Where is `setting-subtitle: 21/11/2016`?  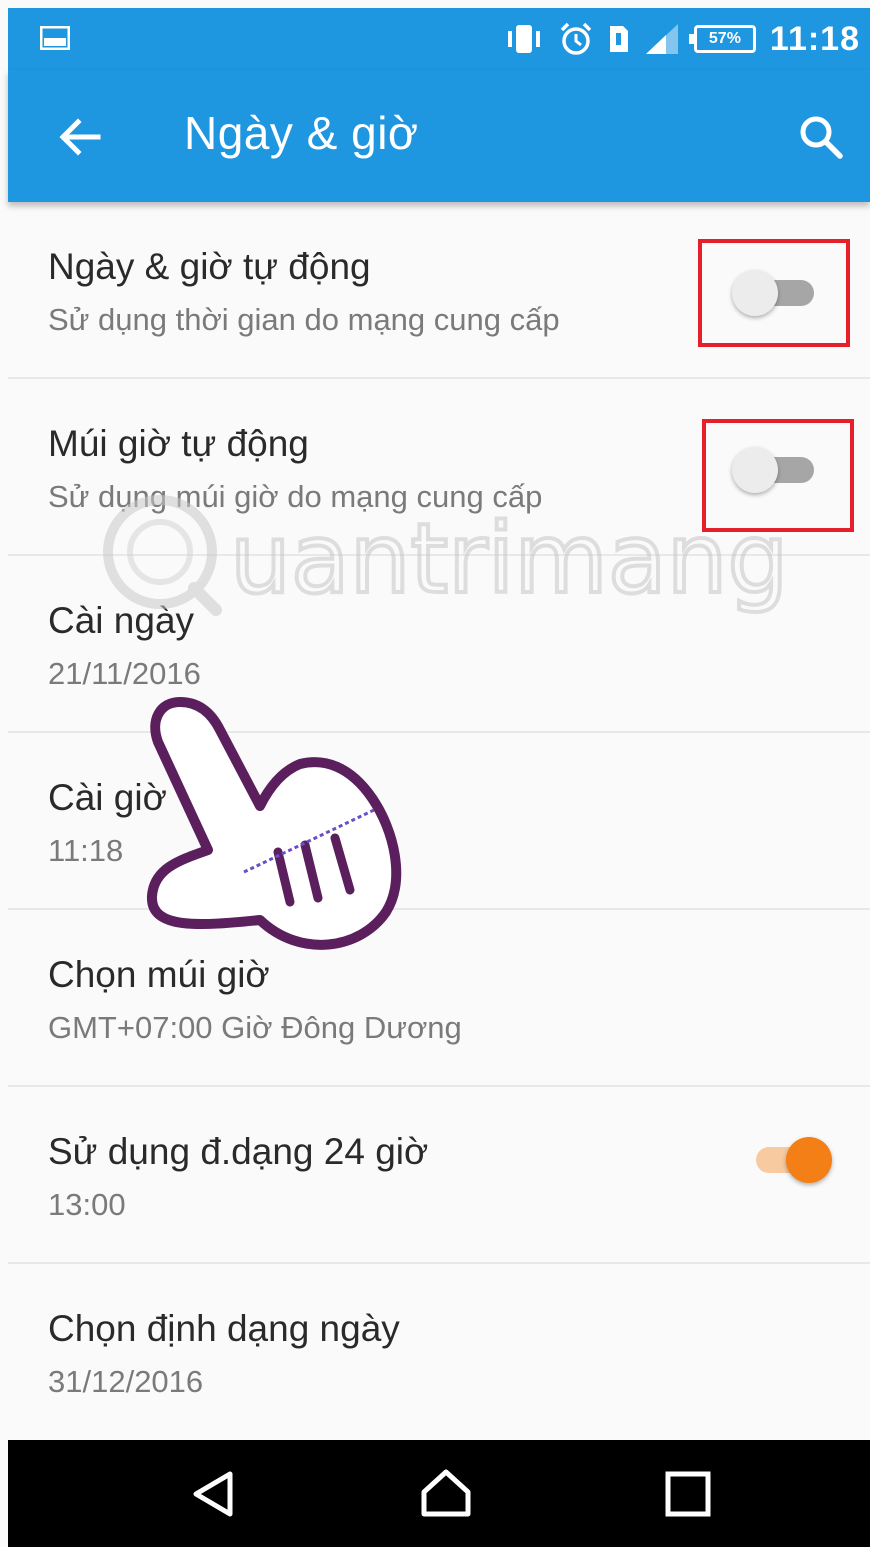 setting-subtitle: 21/11/2016 is located at coordinates (124, 673).